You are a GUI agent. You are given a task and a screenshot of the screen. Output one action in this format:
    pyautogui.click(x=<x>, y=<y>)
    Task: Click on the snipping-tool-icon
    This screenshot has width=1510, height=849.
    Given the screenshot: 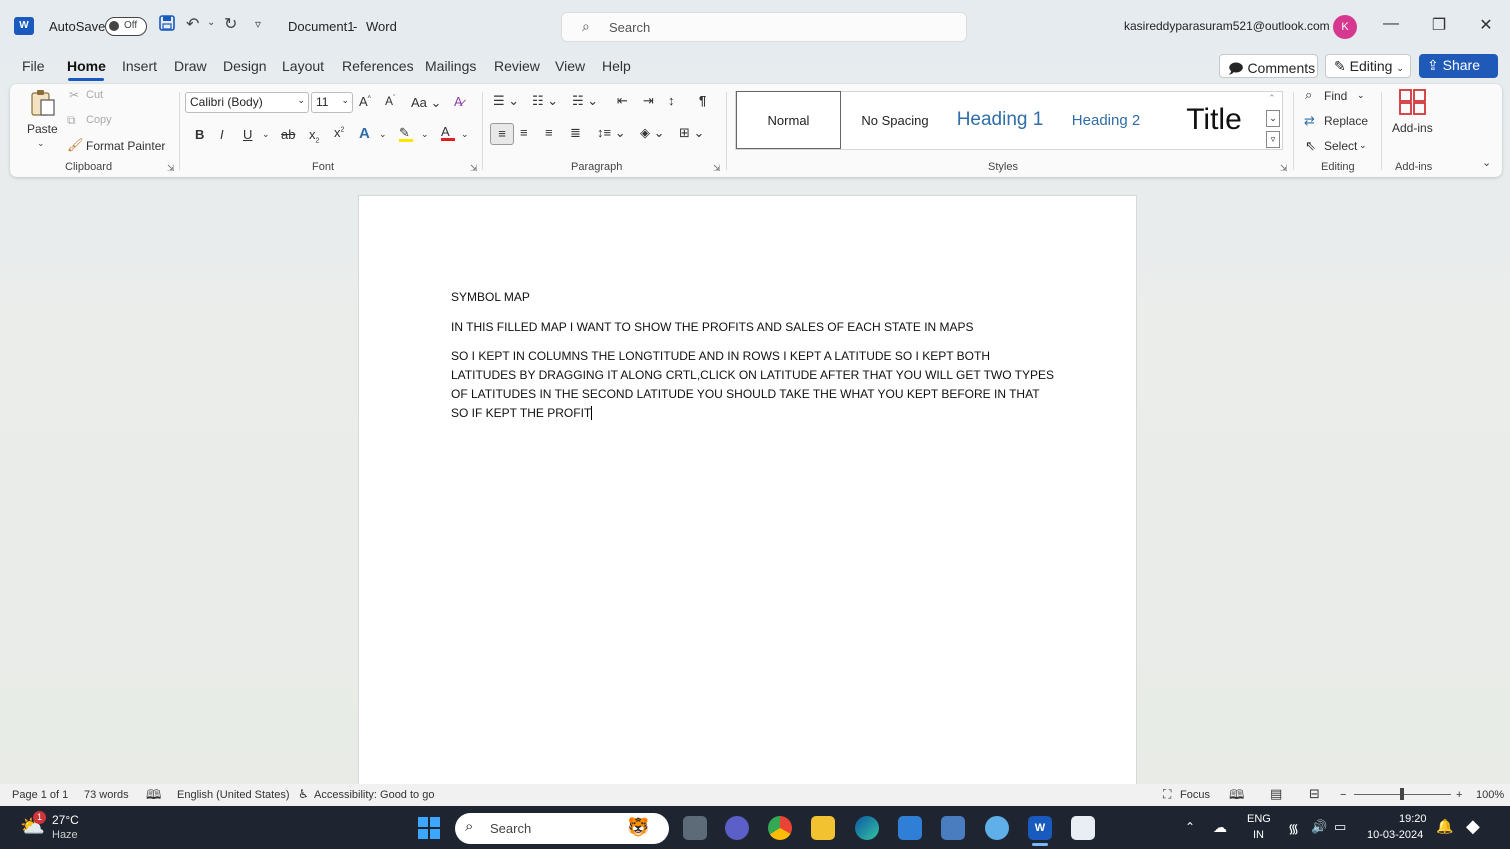 What is the action you would take?
    pyautogui.click(x=1083, y=828)
    